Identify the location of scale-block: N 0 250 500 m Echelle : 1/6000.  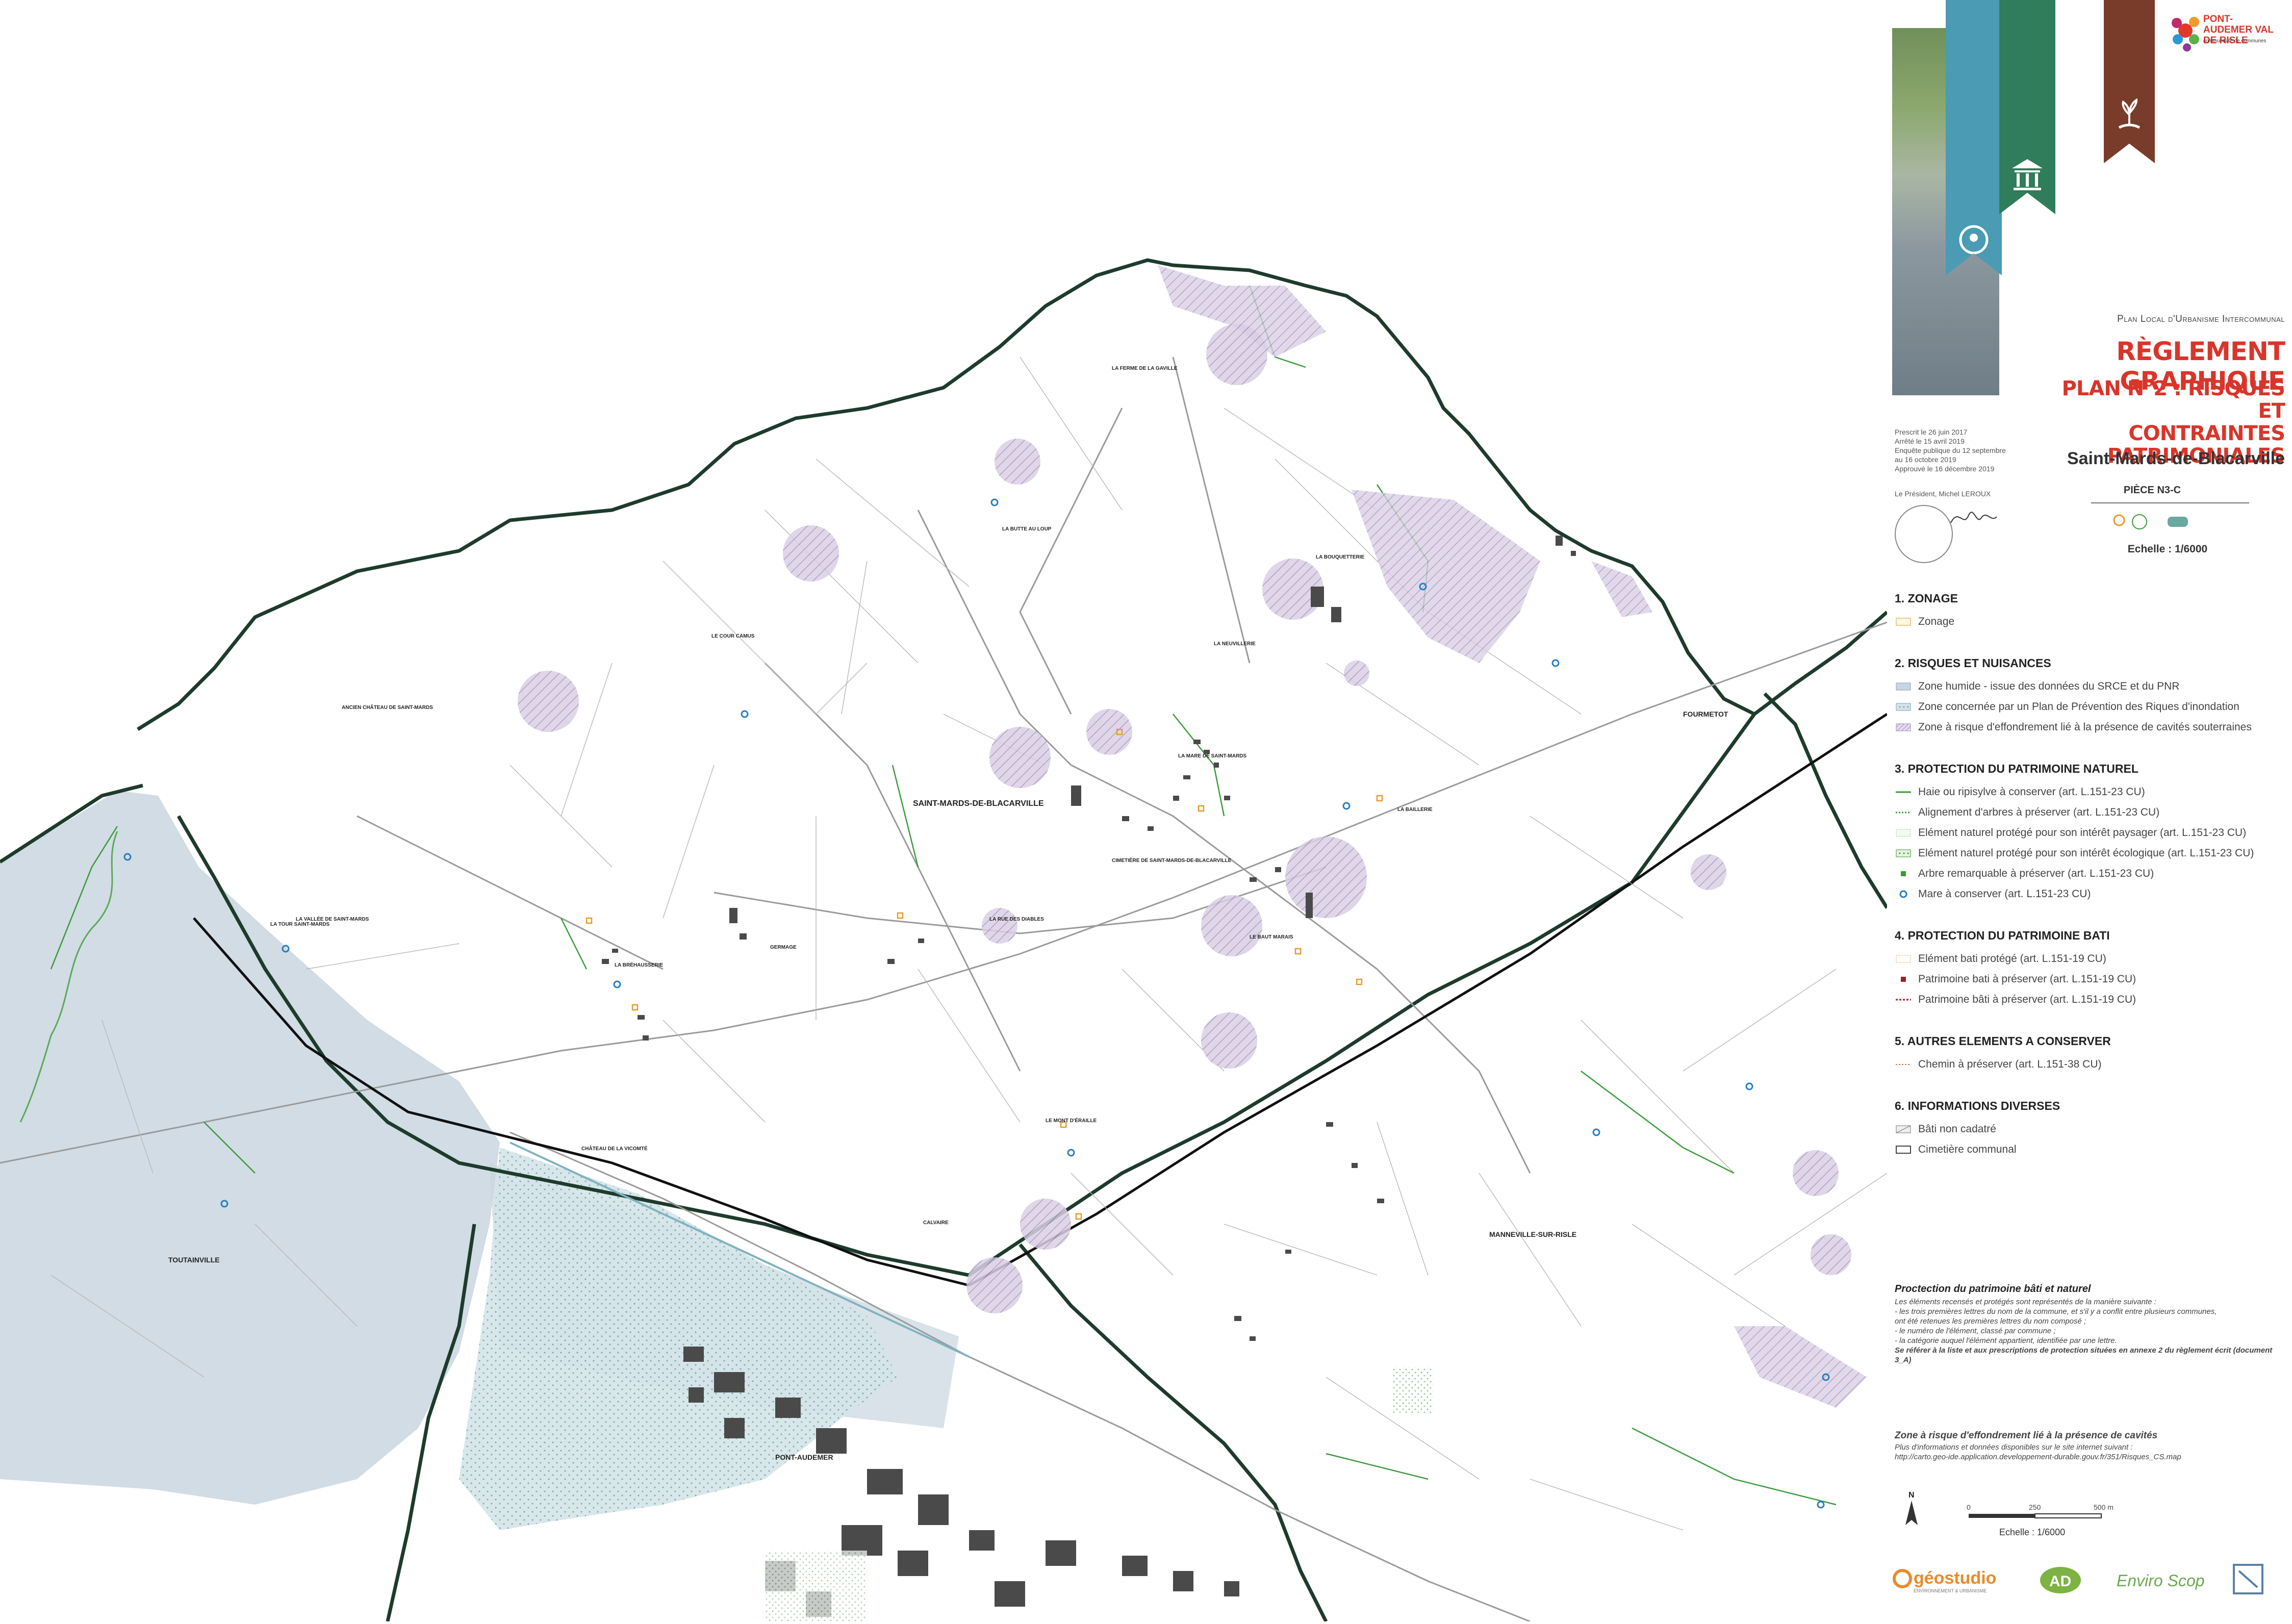
(2090, 1517).